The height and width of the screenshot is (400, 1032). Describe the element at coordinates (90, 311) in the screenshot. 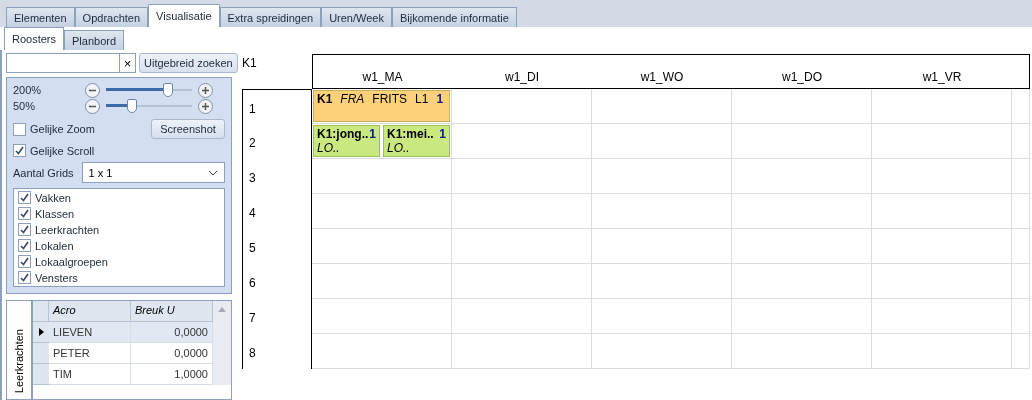

I see `column-header: Acro` at that location.